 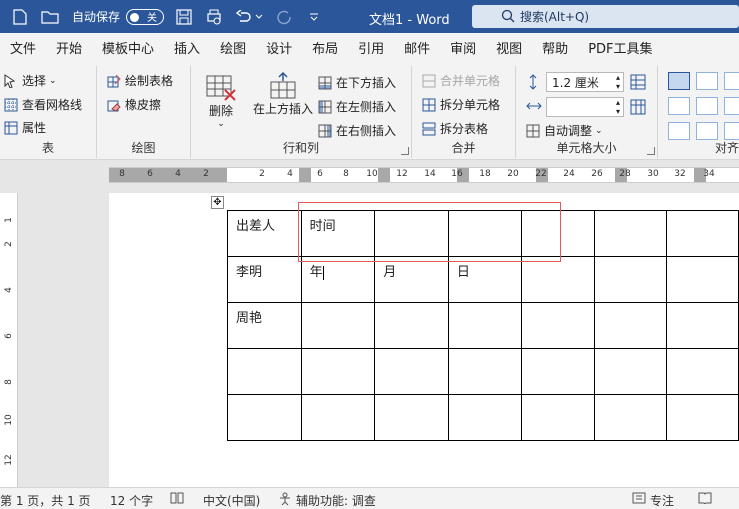 I want to click on draw-table-button: 绘制表格, so click(x=140, y=80).